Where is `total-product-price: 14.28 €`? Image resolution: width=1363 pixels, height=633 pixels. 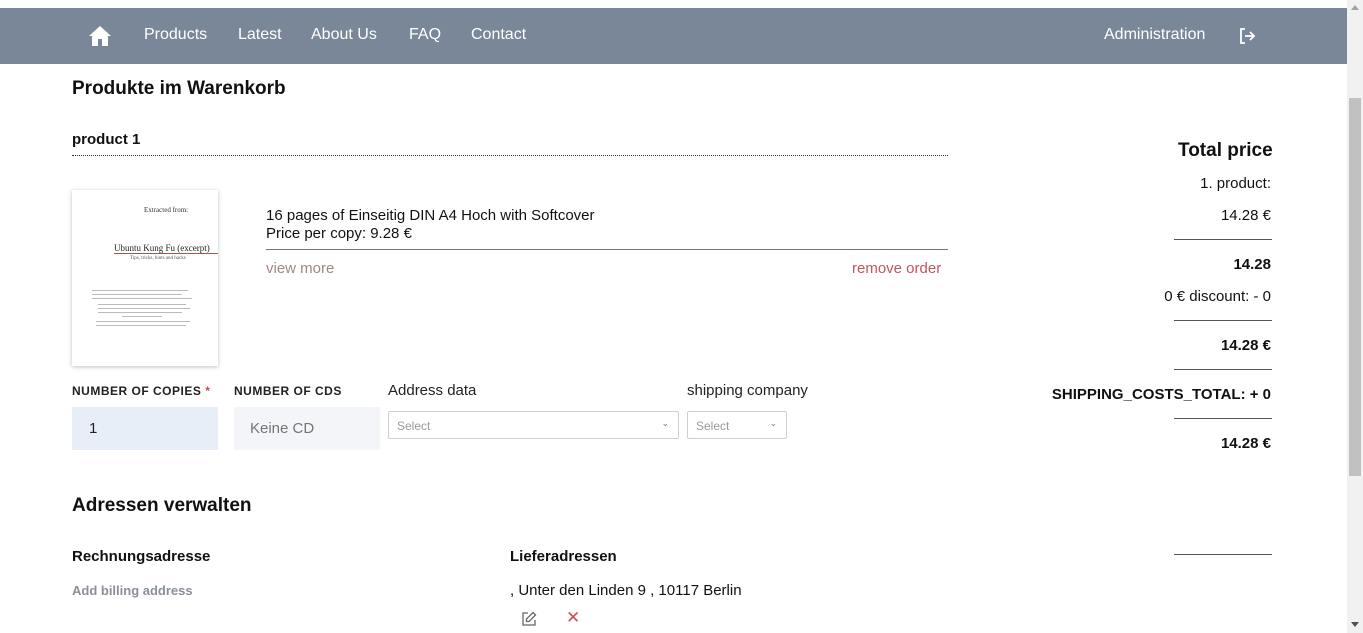
total-product-price: 14.28 € is located at coordinates (1245, 215).